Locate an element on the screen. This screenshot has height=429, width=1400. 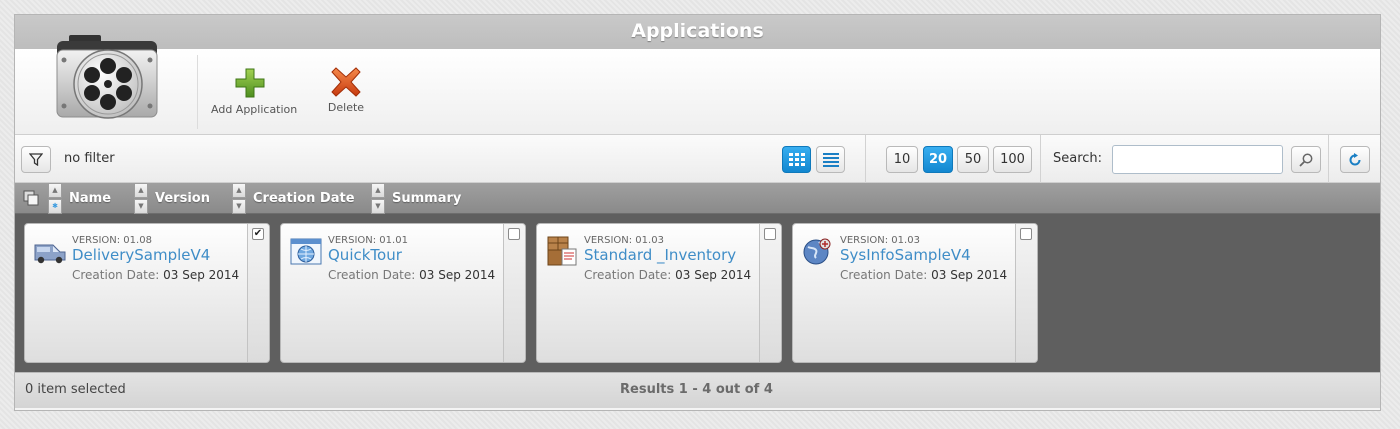
creation-date-sort-control: ▲ ▼ is located at coordinates (239, 198).